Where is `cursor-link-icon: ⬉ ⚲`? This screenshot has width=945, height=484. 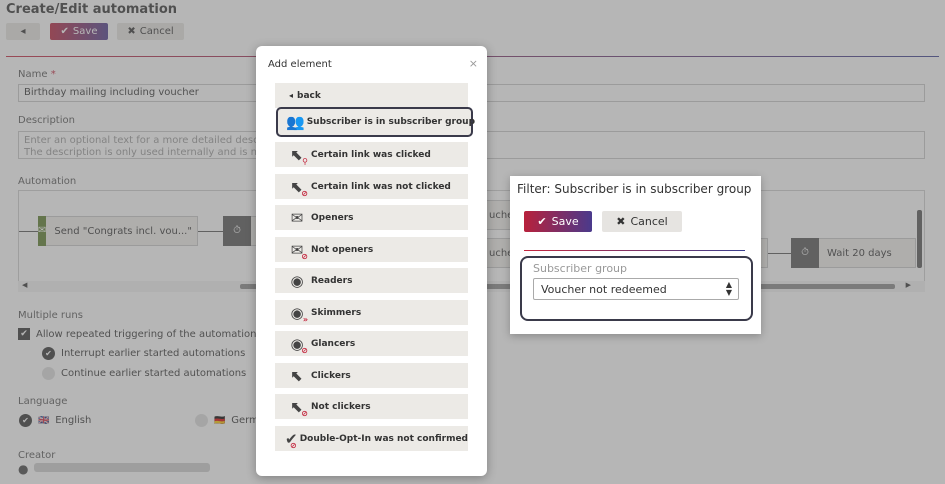
cursor-link-icon: ⬉ ⚲ is located at coordinates (299, 155).